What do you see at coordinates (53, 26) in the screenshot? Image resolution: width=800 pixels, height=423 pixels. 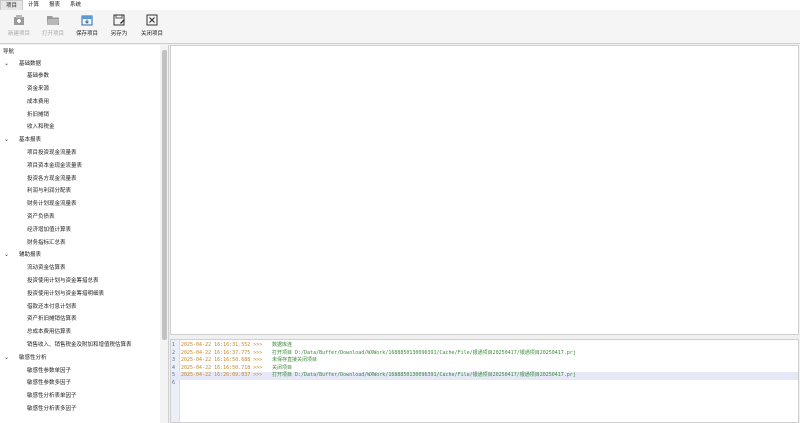 I see `open-project-button: 打开项目` at bounding box center [53, 26].